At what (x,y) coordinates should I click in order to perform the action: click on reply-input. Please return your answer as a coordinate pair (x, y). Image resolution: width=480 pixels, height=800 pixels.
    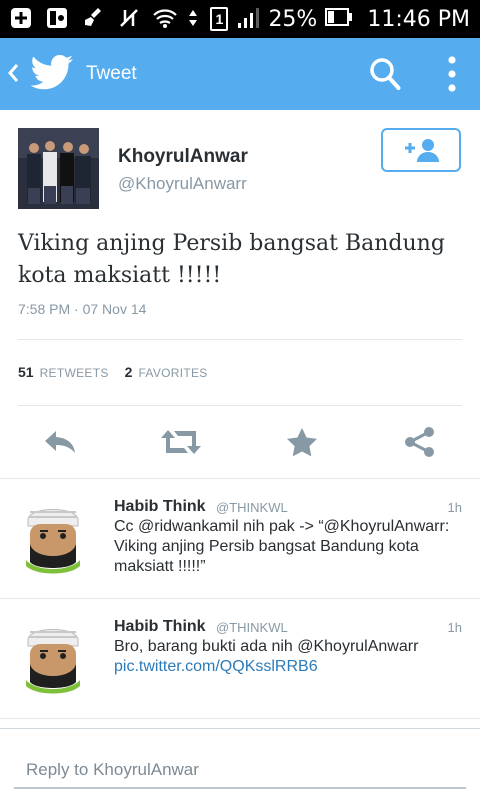
    Looking at the image, I should click on (240, 771).